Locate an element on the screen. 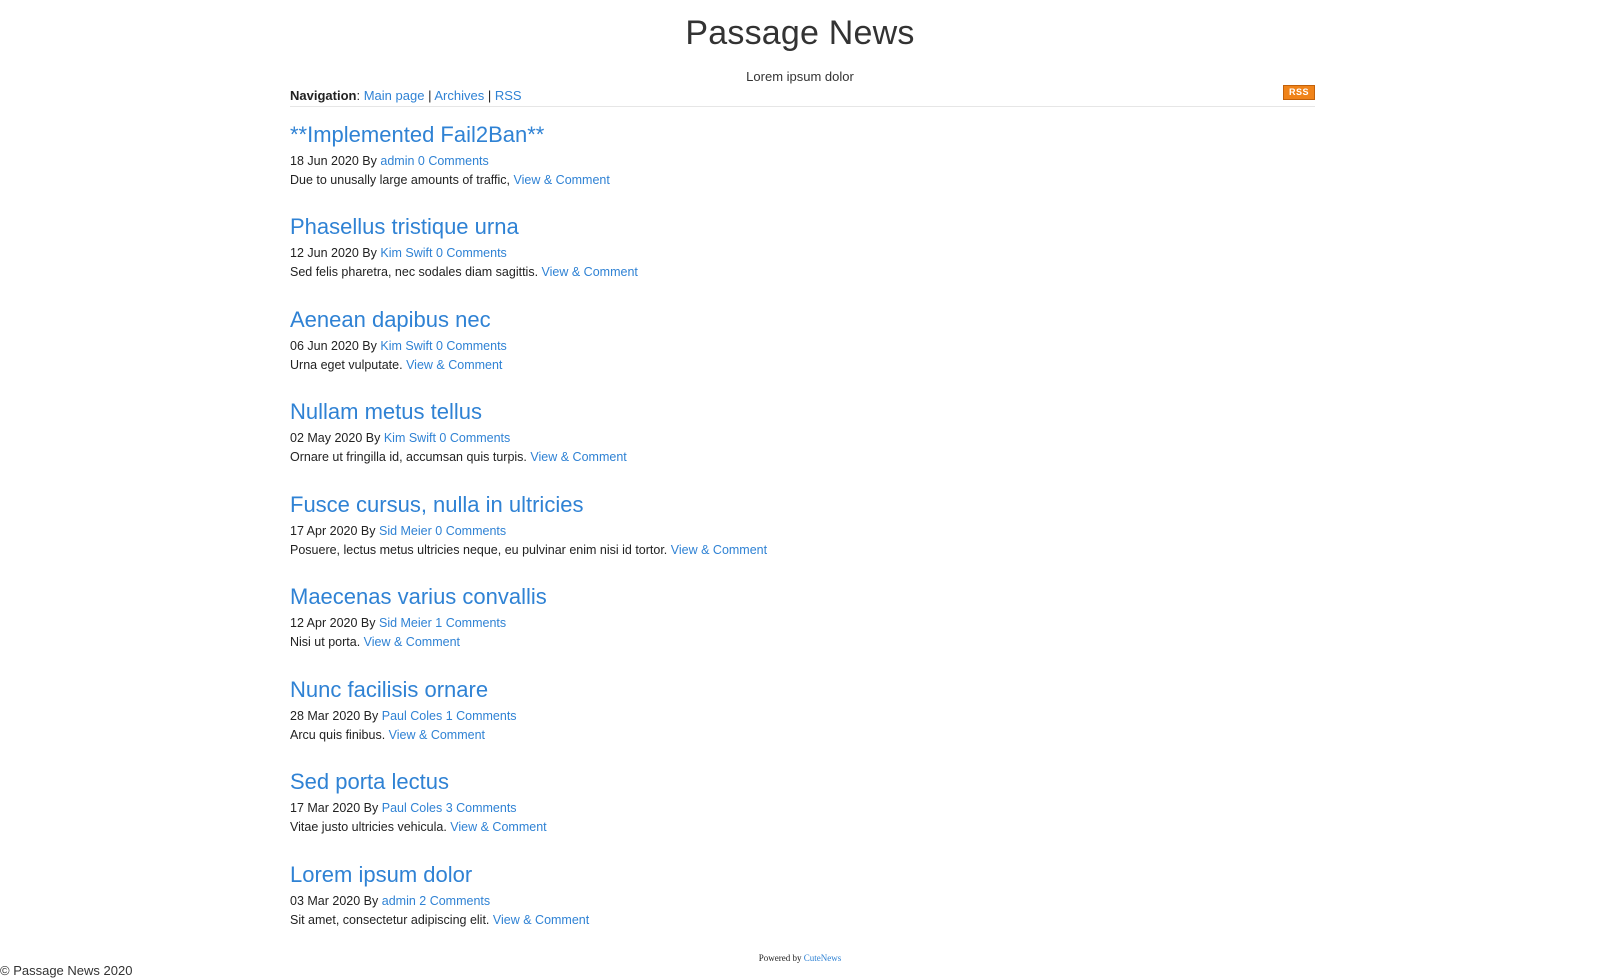 Image resolution: width=1600 pixels, height=978 pixels. post-date: 12 Jun 2020 is located at coordinates (324, 253).